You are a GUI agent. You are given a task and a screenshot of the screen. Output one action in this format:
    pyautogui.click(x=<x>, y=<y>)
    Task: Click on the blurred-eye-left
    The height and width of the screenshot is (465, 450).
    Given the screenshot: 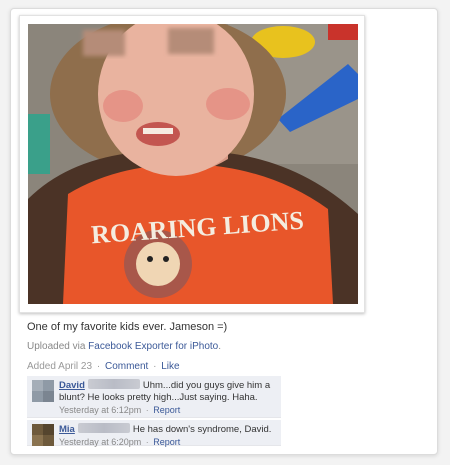 What is the action you would take?
    pyautogui.click(x=104, y=43)
    